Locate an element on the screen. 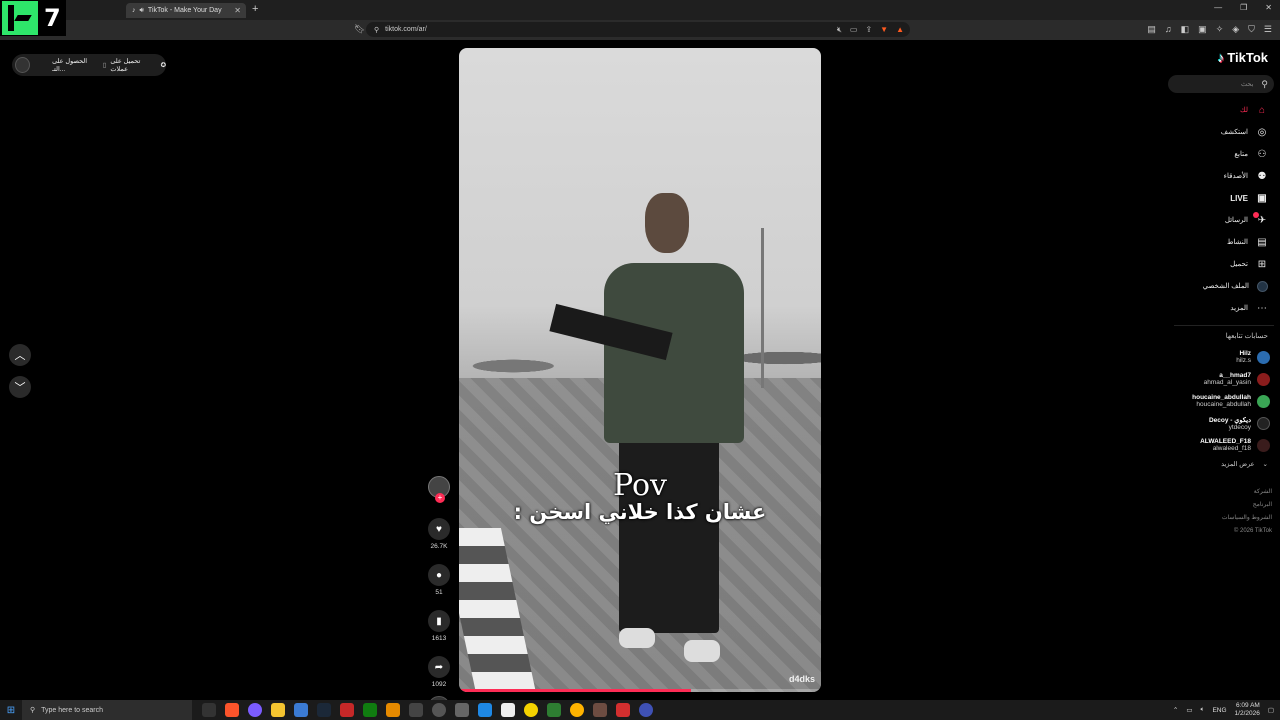  app-tiktok-icon is located at coordinates (462, 710).